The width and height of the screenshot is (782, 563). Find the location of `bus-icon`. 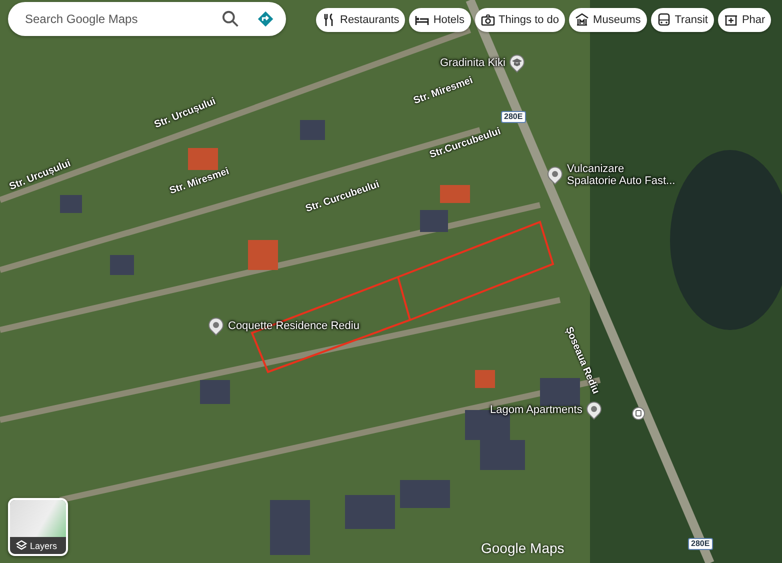

bus-icon is located at coordinates (663, 20).